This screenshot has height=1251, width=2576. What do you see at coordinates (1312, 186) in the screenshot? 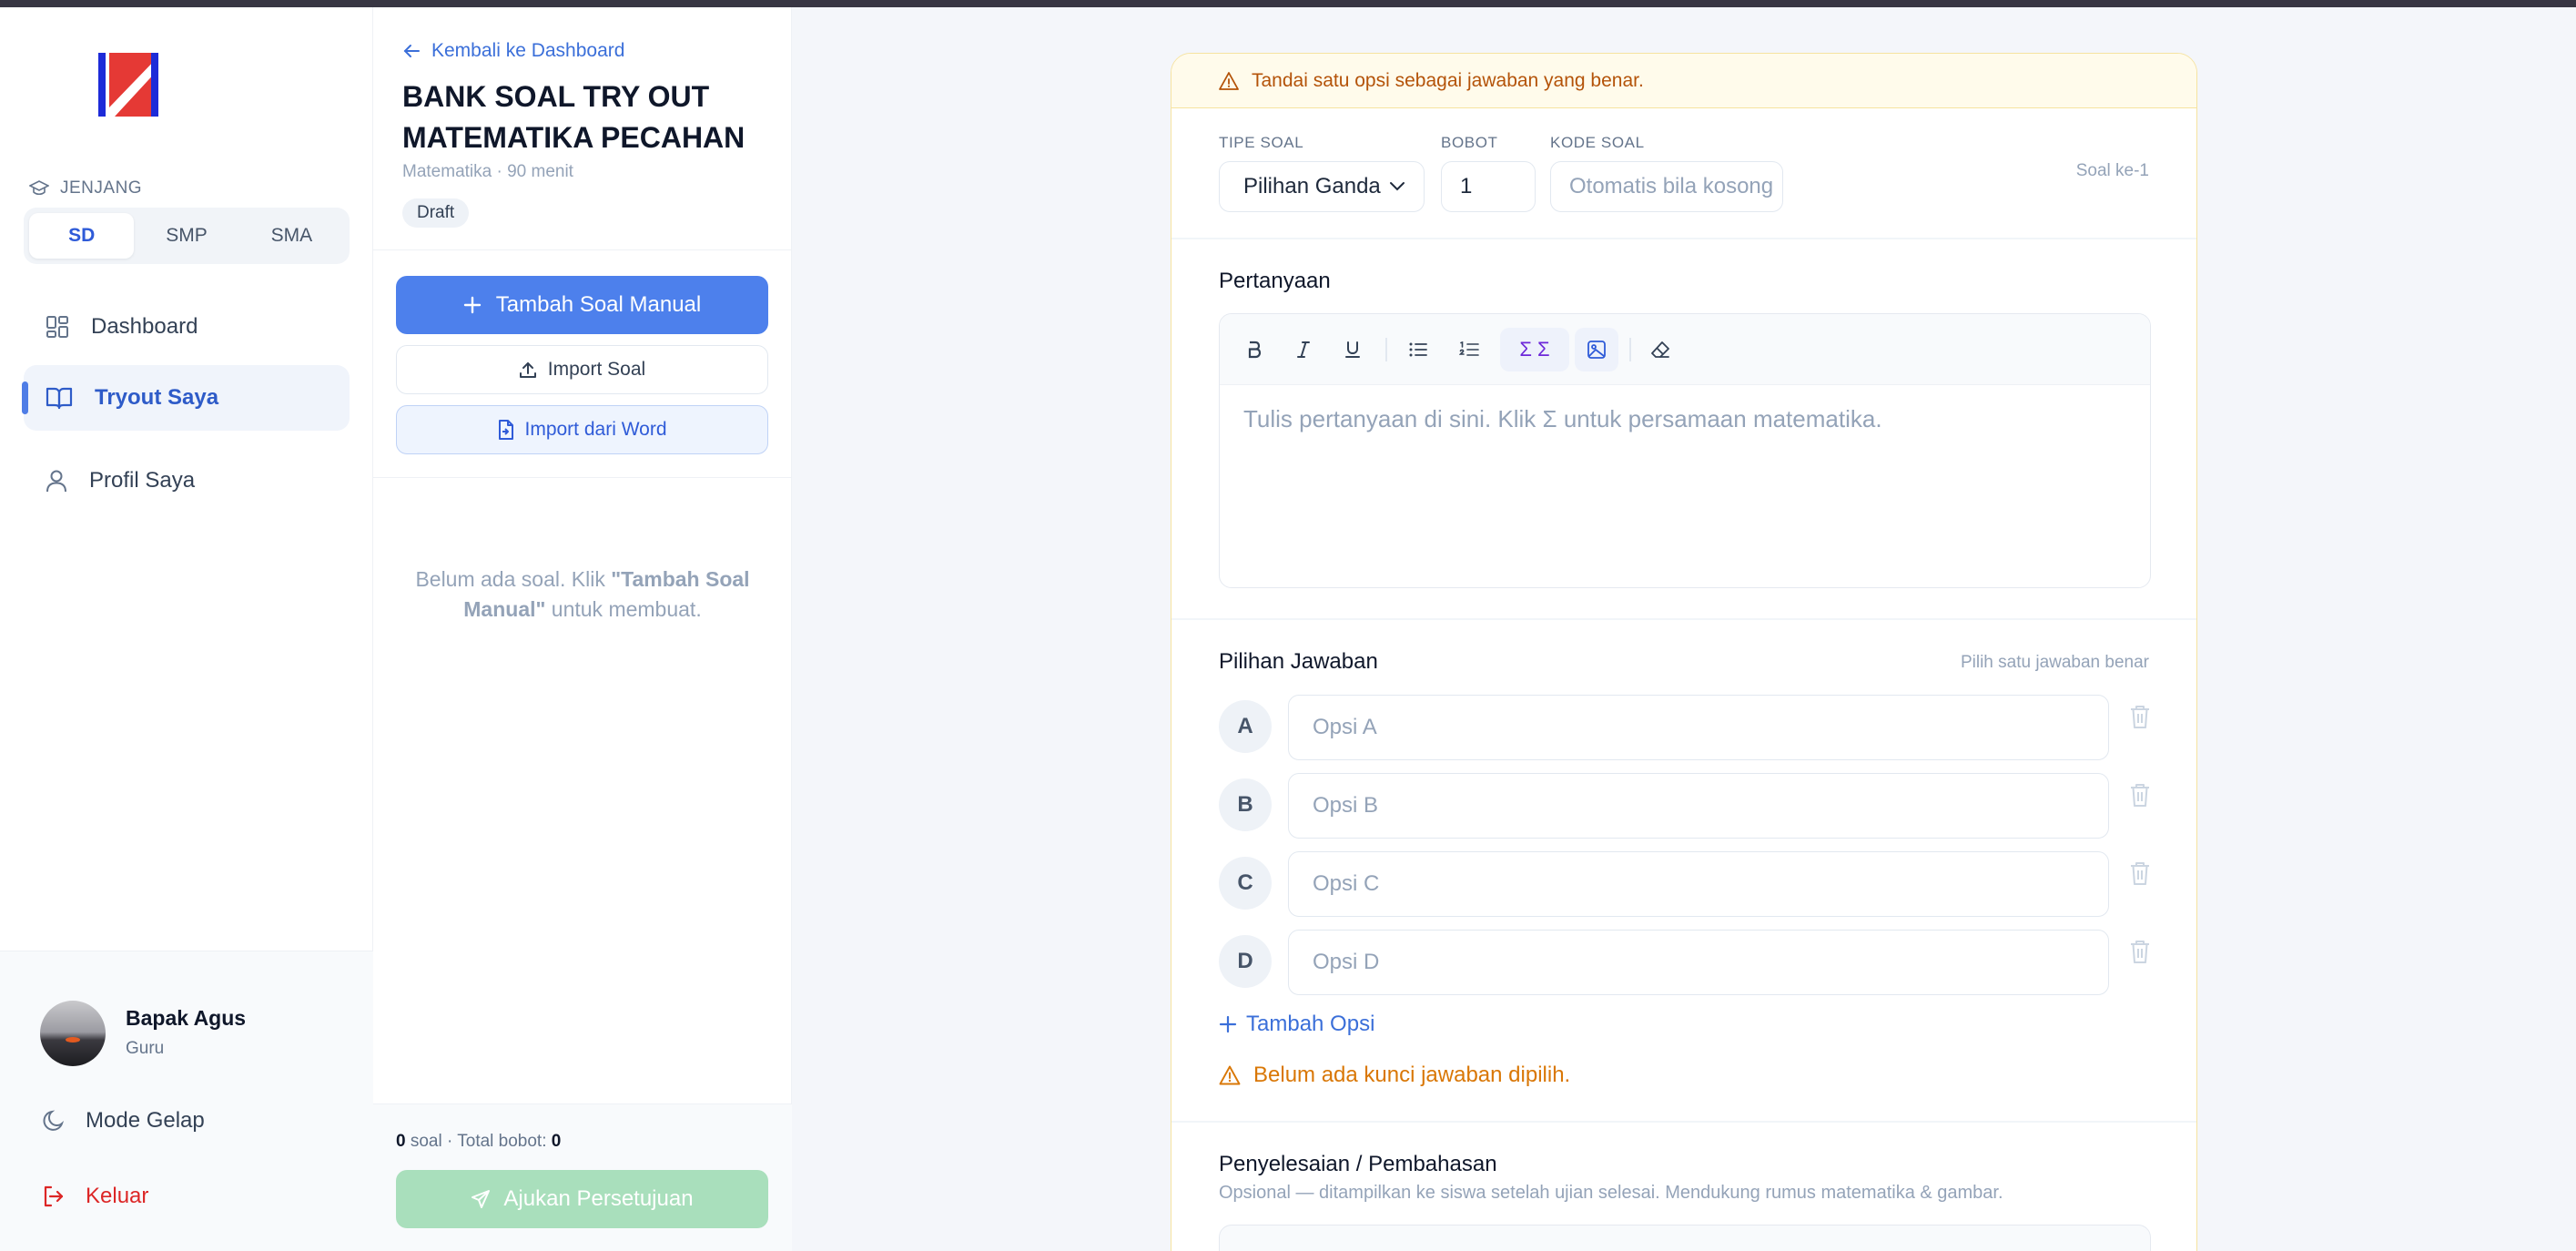
I see `question-type-value: Pilihan Ganda` at bounding box center [1312, 186].